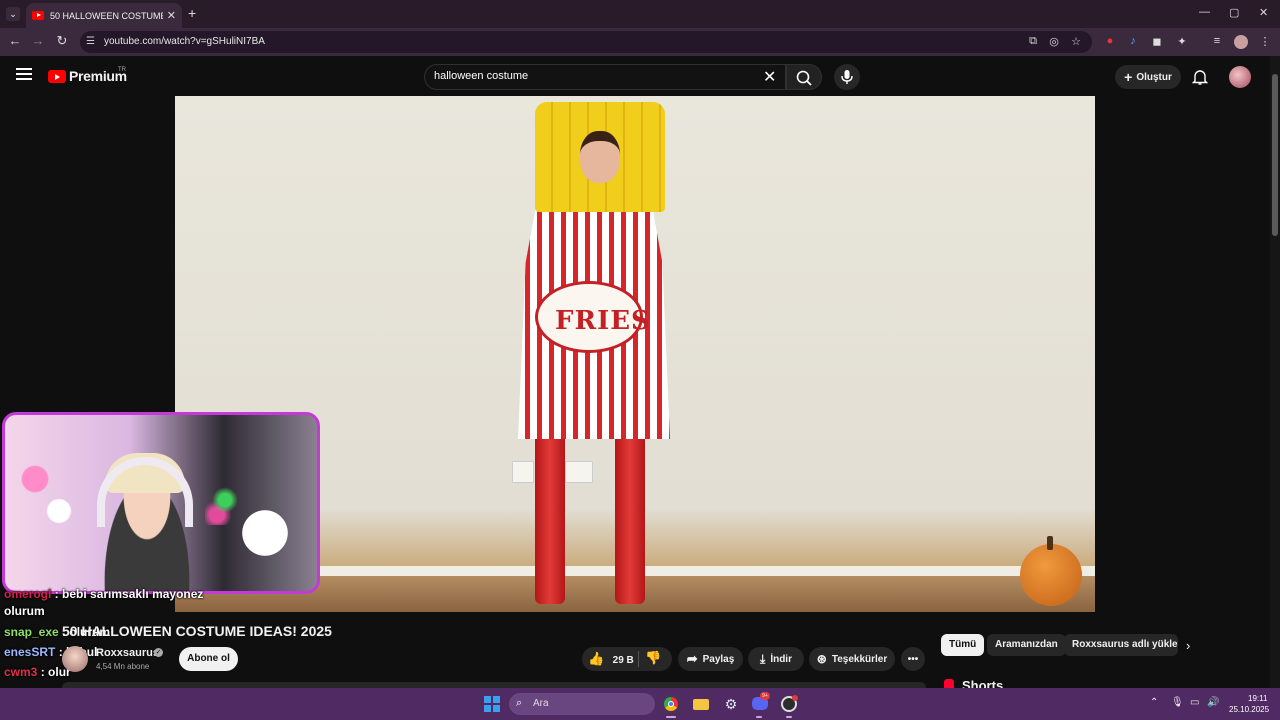 The width and height of the screenshot is (1280, 720). Describe the element at coordinates (62, 41) in the screenshot. I see `reload-button: ↻` at that location.